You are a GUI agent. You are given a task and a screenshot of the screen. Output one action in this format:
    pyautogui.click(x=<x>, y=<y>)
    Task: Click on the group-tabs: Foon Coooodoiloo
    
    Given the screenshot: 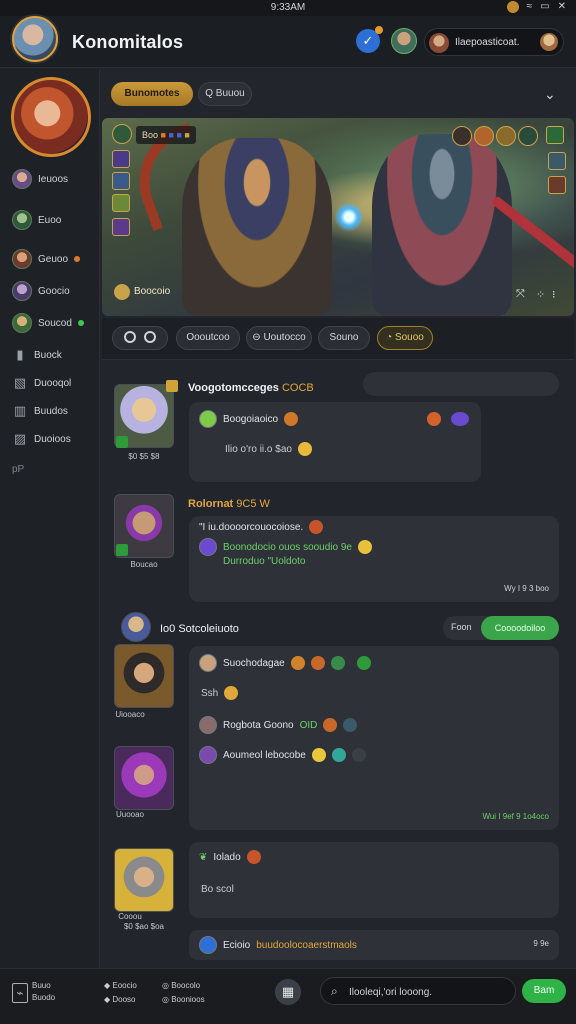 What is the action you would take?
    pyautogui.click(x=501, y=628)
    